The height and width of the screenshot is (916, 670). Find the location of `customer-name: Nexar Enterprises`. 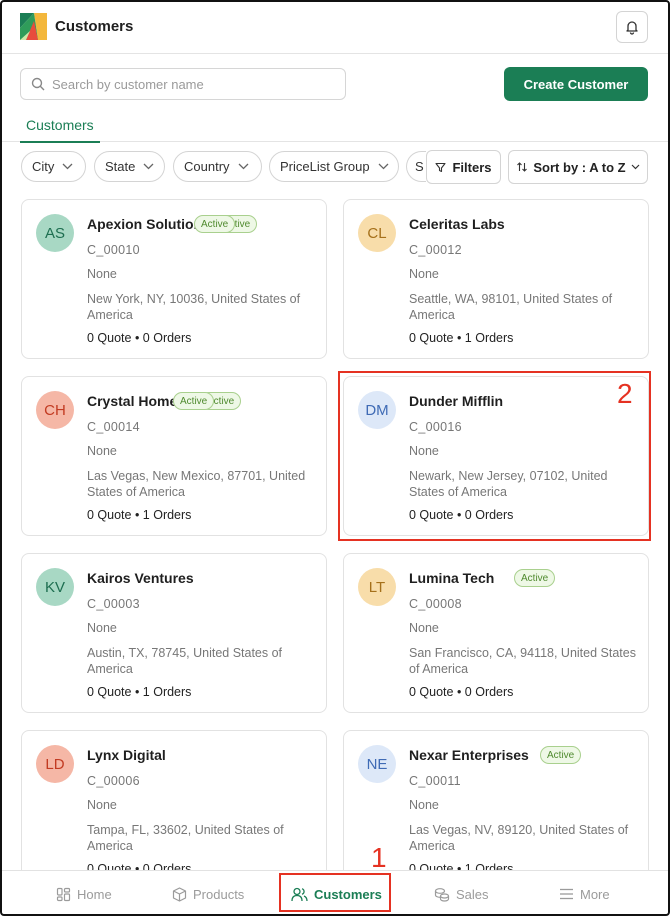

customer-name: Nexar Enterprises is located at coordinates (469, 755).